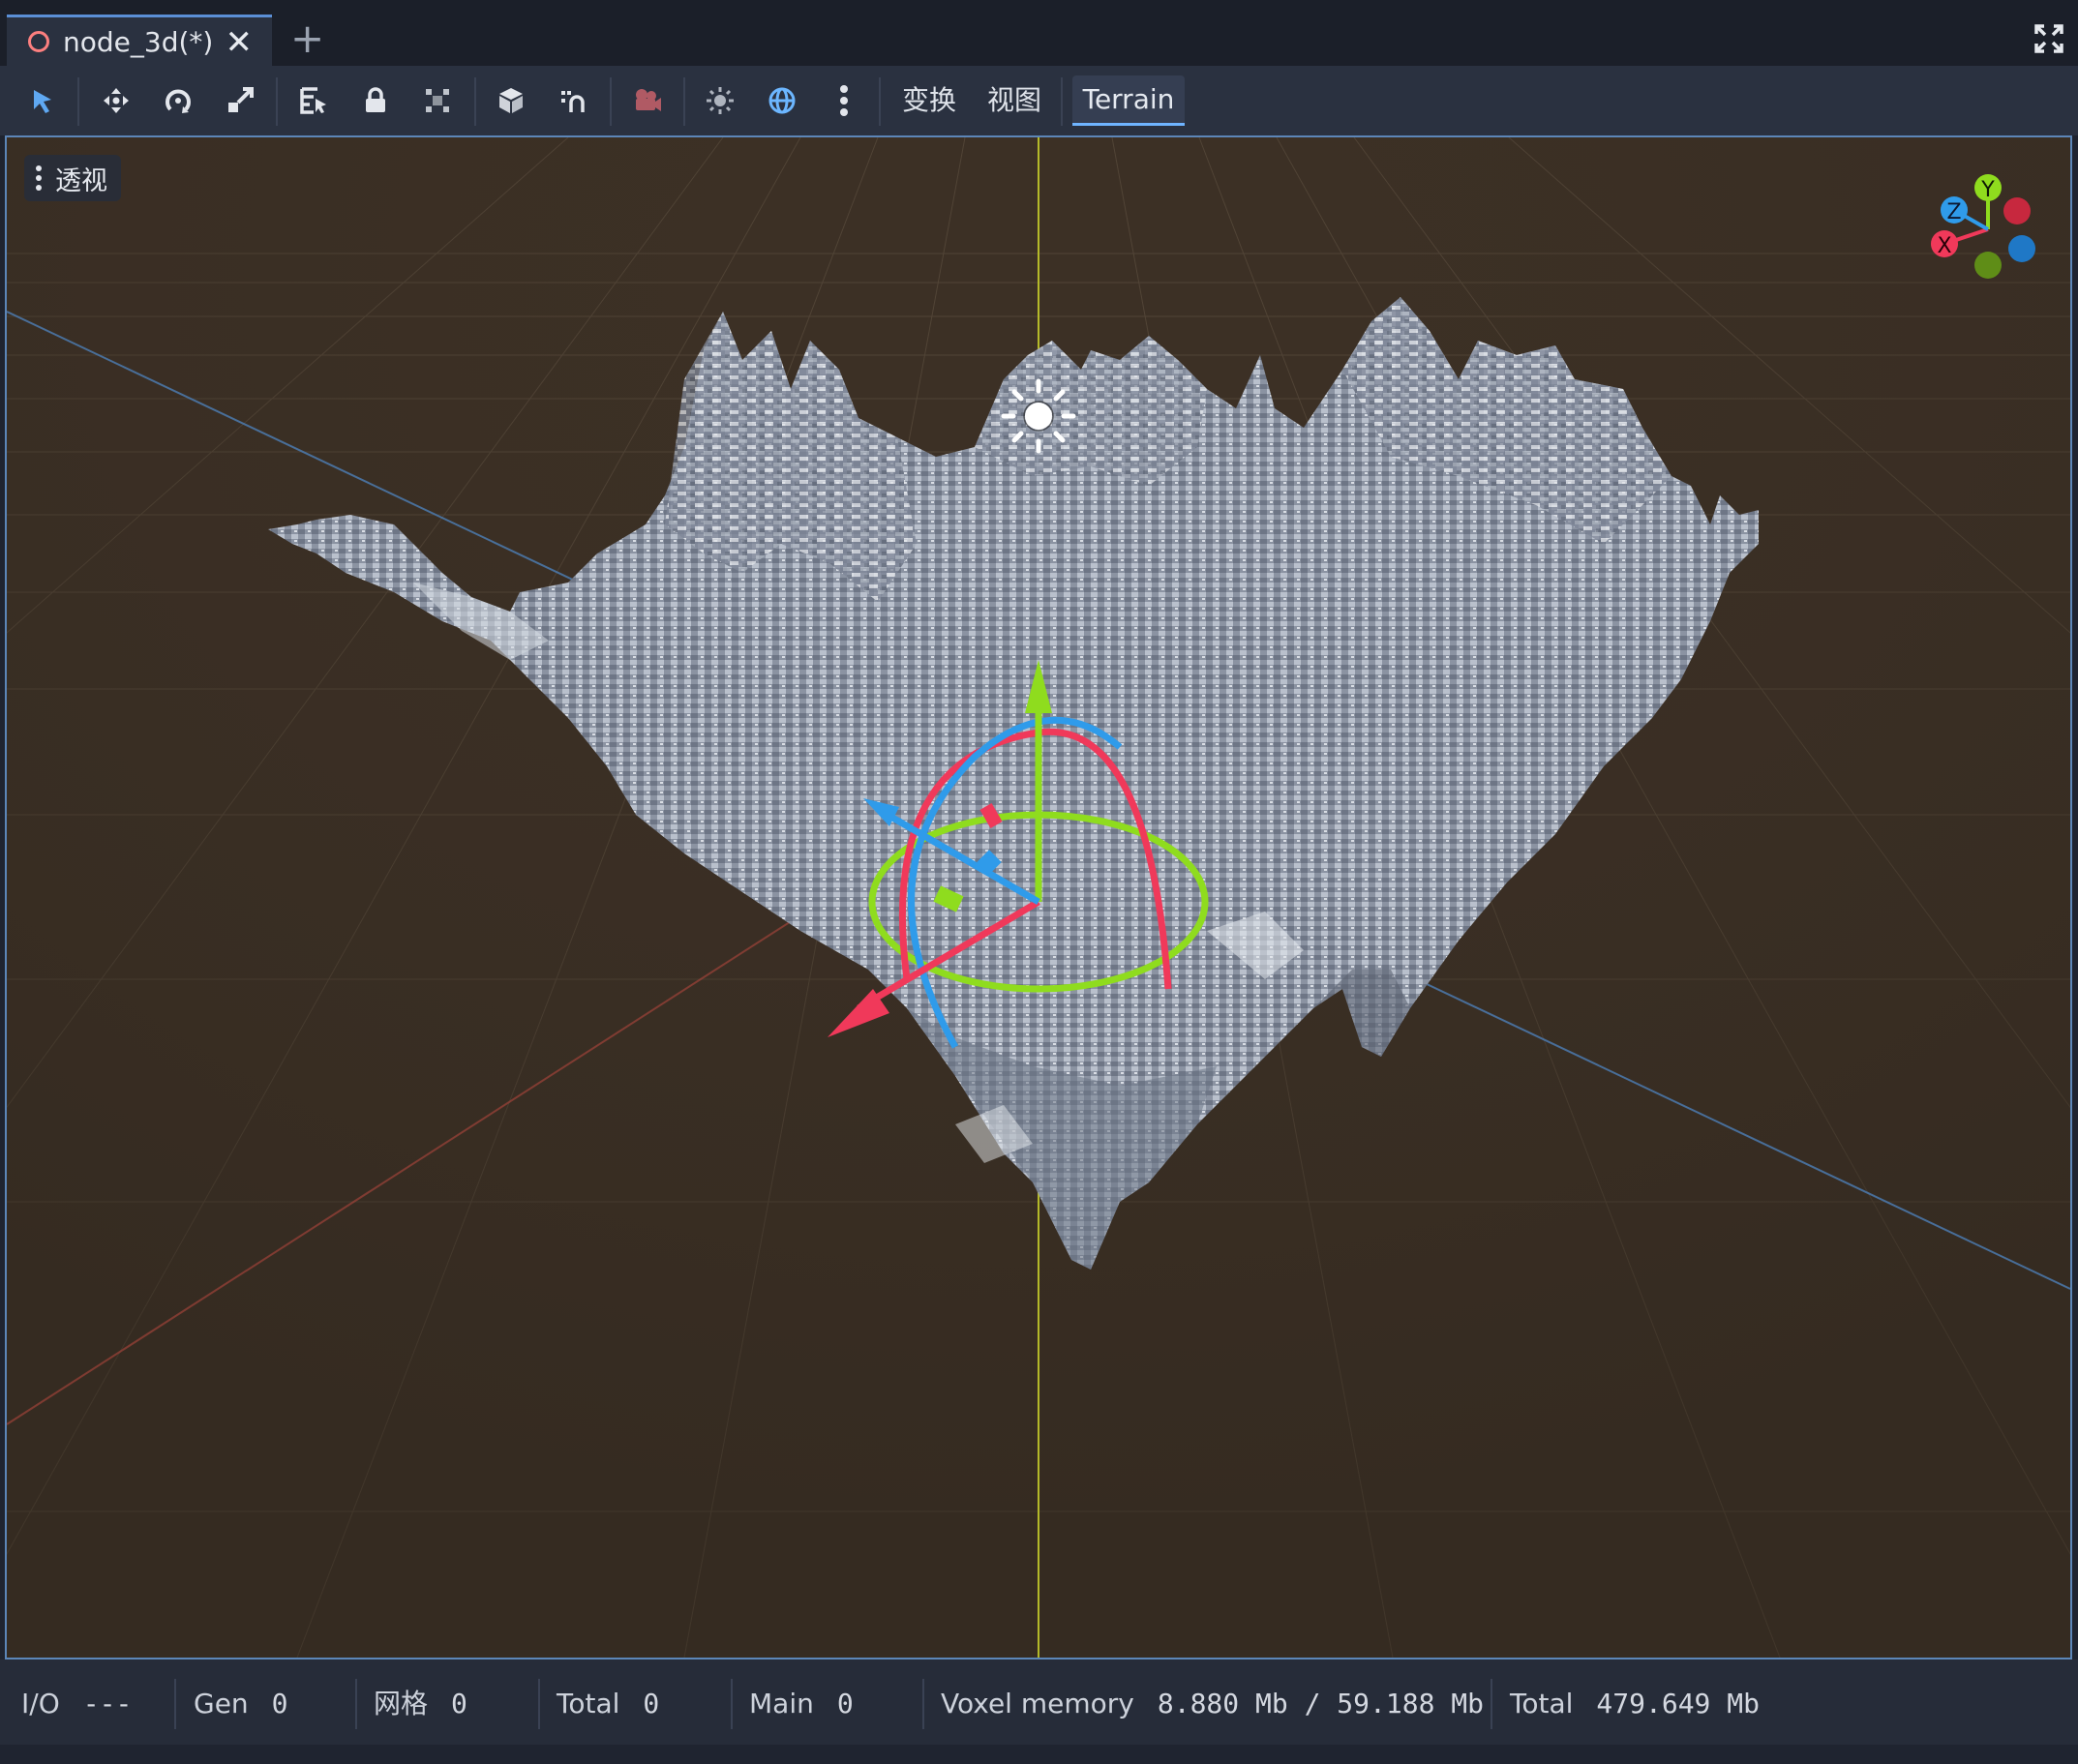 The height and width of the screenshot is (1764, 2078). I want to click on scene-root-icon, so click(39, 41).